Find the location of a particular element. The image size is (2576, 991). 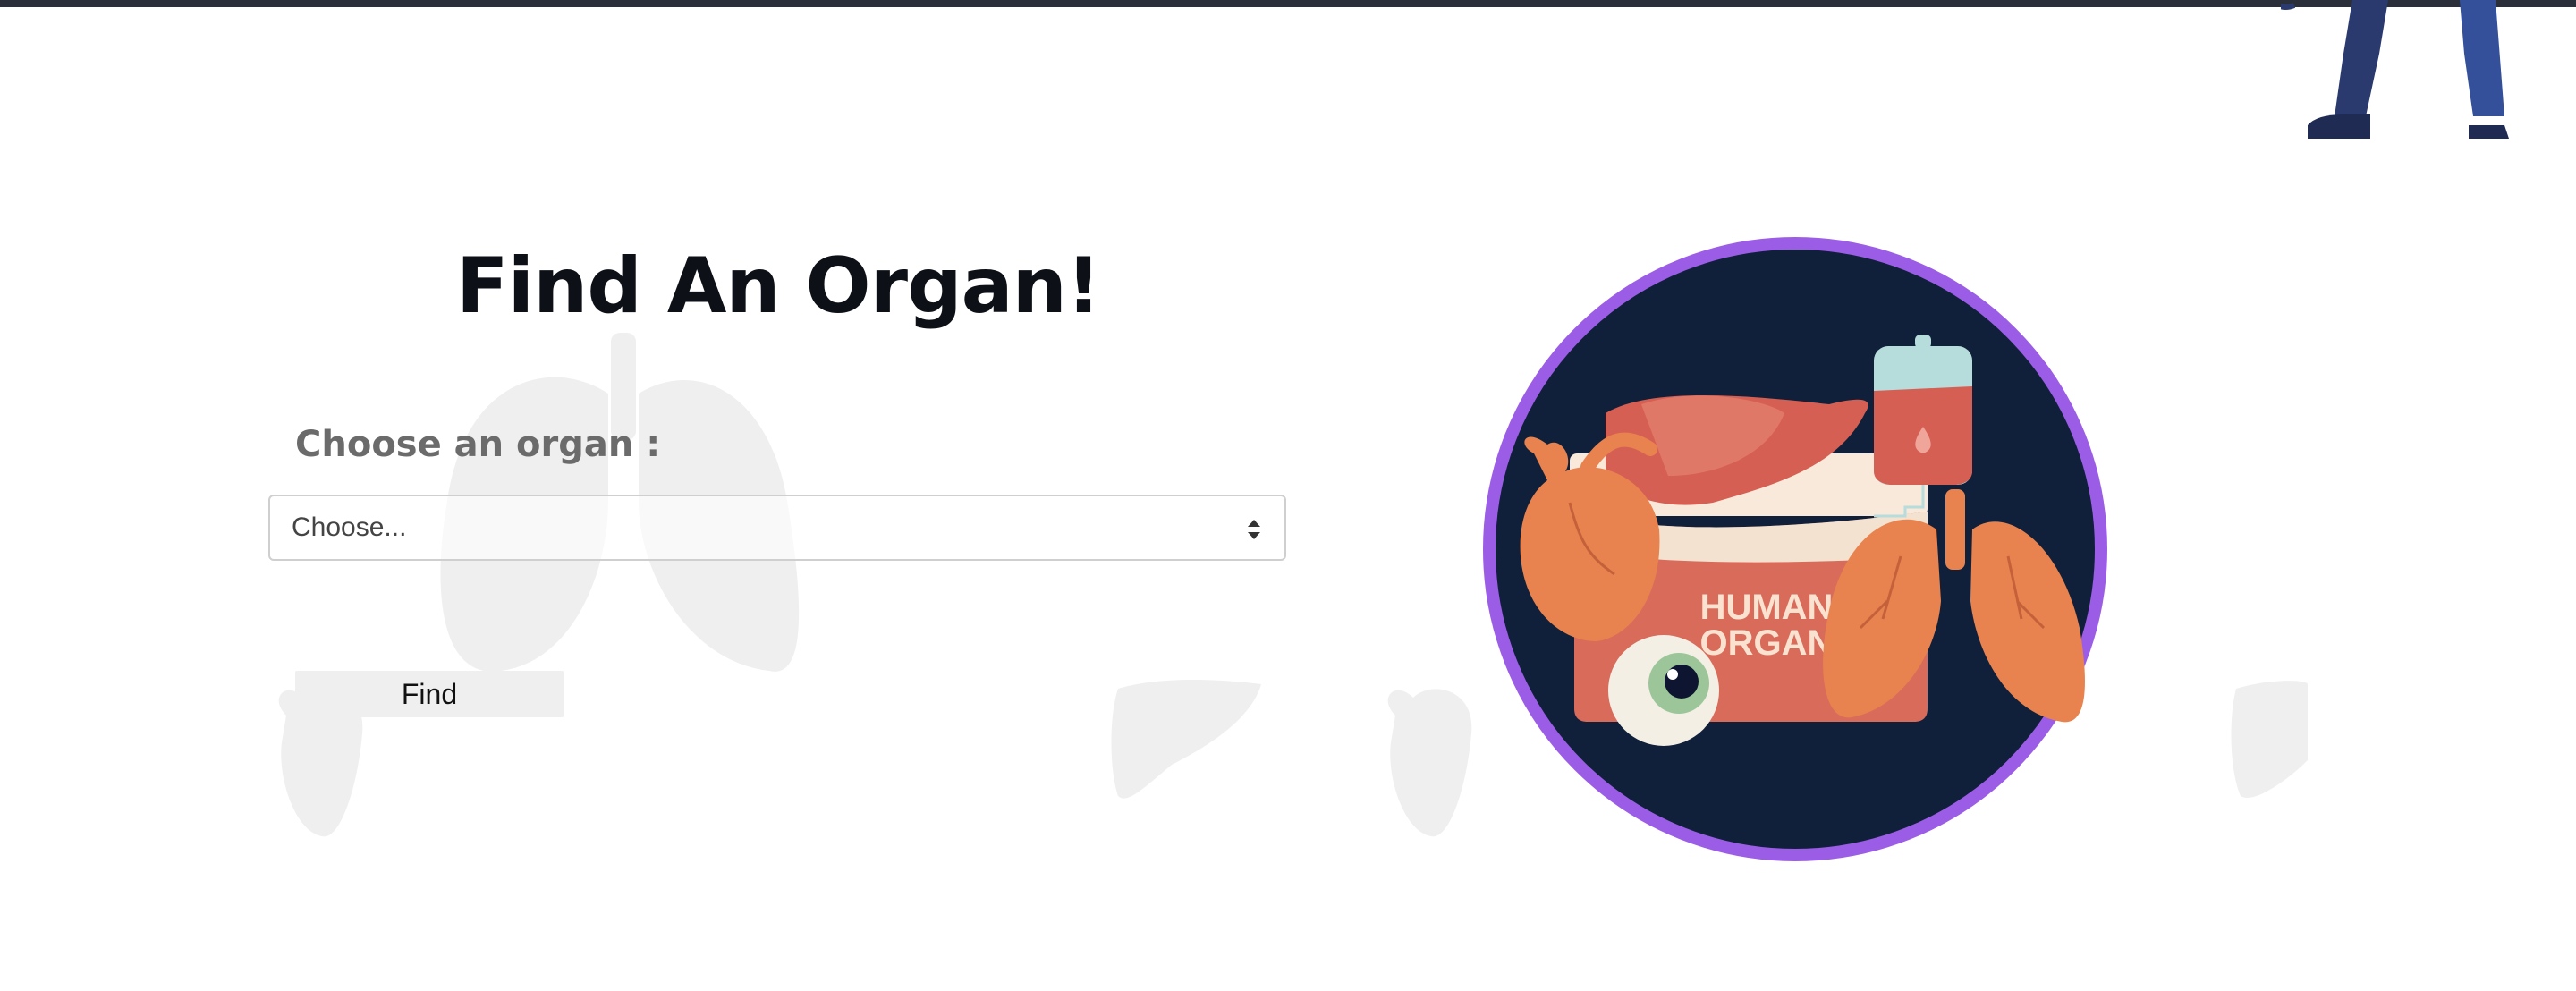

page-title: Find An Organ! is located at coordinates (778, 286).